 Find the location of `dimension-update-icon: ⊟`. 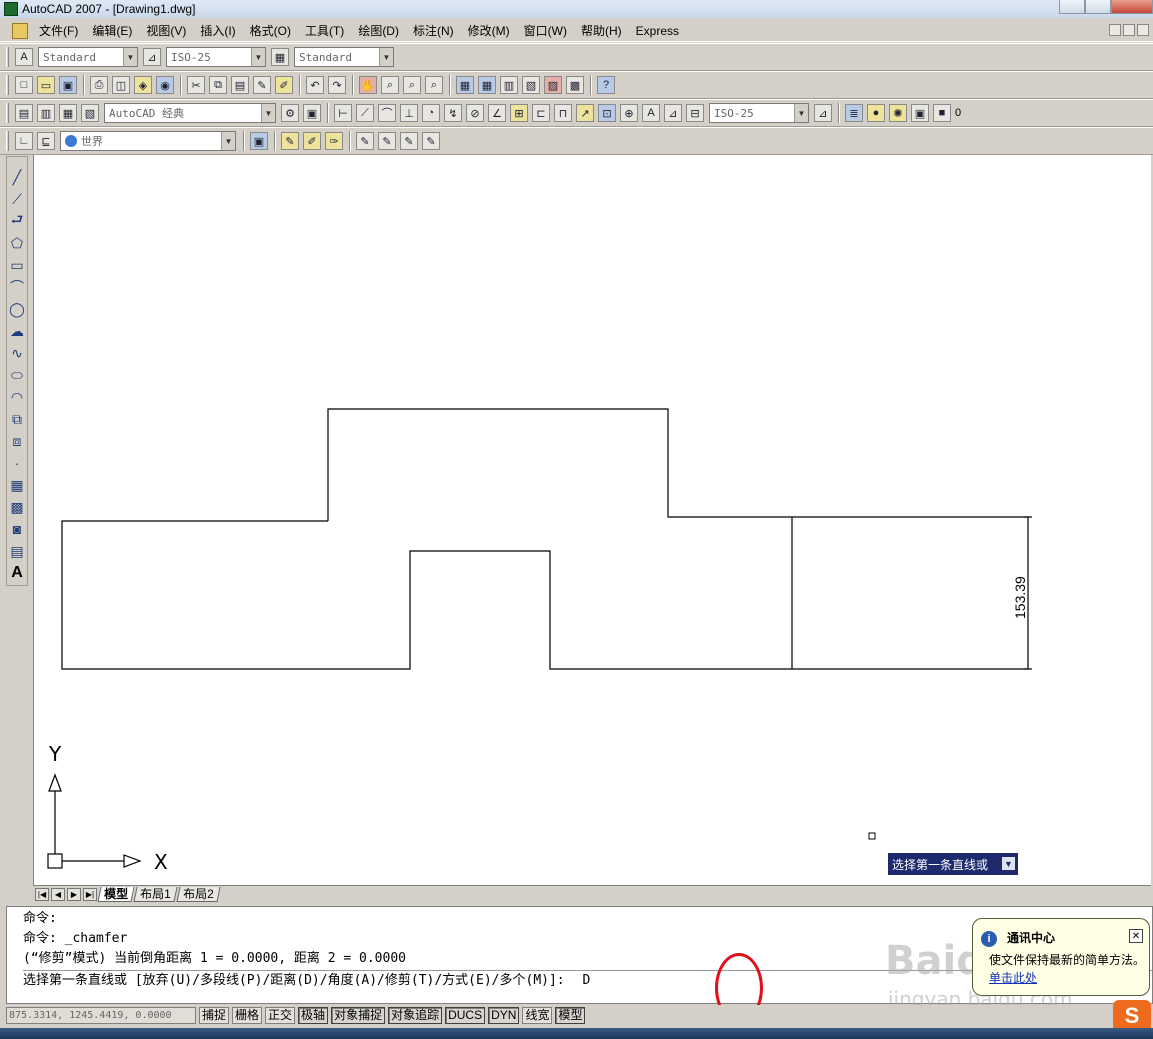

dimension-update-icon: ⊟ is located at coordinates (695, 113).